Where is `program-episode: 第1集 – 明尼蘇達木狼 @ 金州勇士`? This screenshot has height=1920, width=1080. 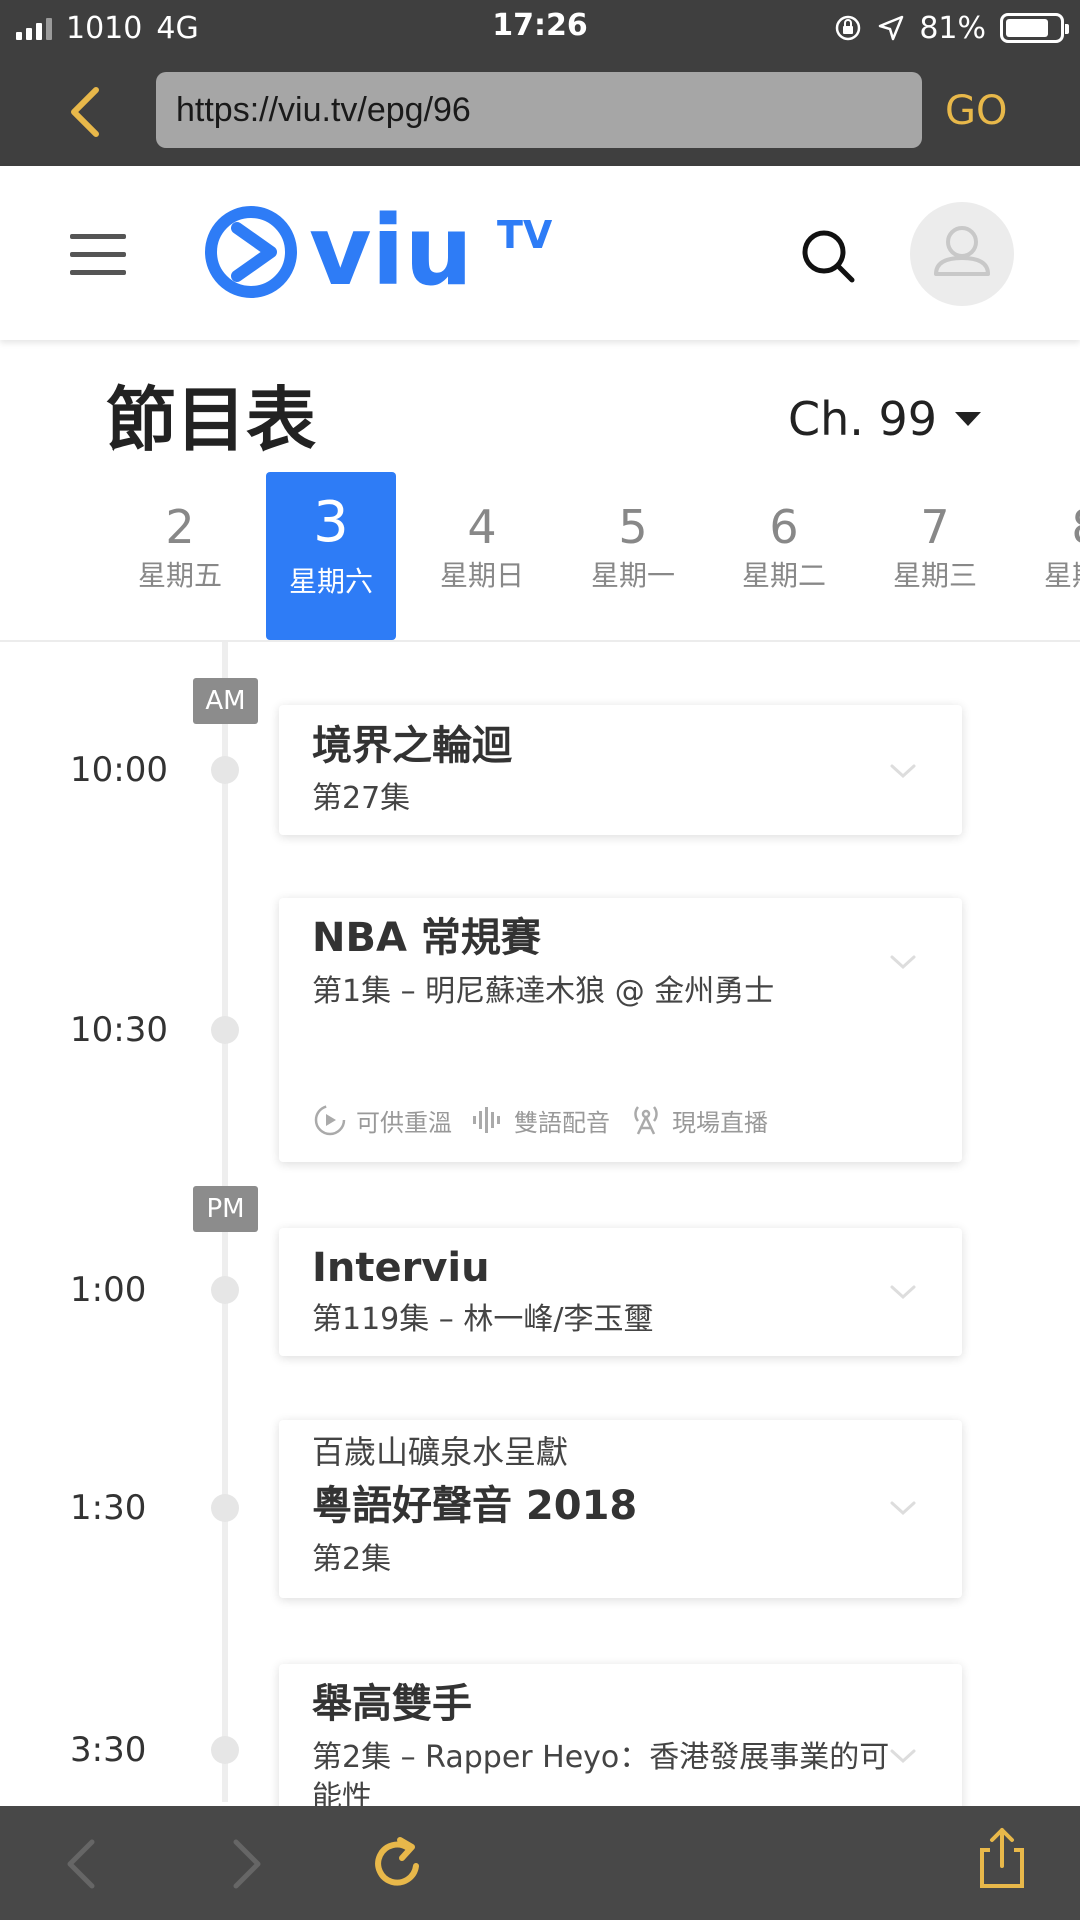
program-episode: 第1集 – 明尼蘇達木狼 @ 金州勇士 is located at coordinates (543, 991).